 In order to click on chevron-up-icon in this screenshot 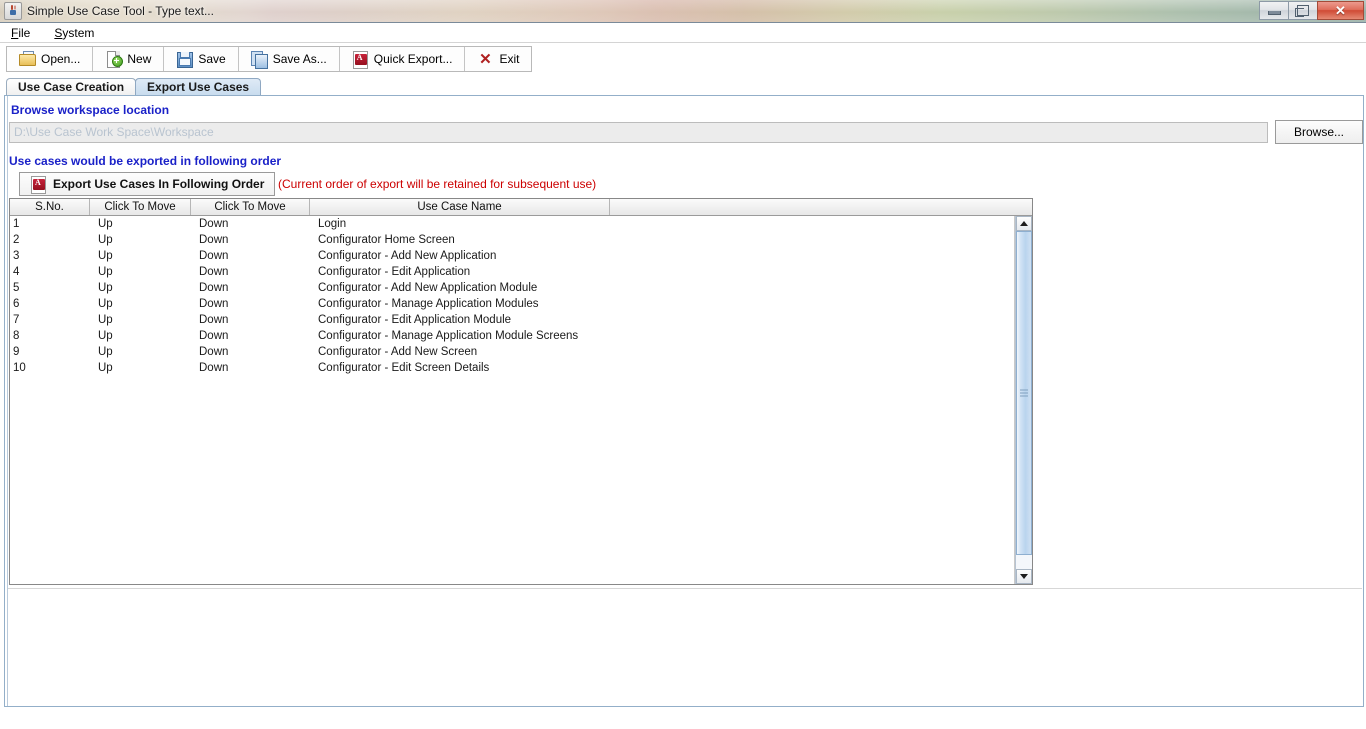, I will do `click(1024, 223)`.